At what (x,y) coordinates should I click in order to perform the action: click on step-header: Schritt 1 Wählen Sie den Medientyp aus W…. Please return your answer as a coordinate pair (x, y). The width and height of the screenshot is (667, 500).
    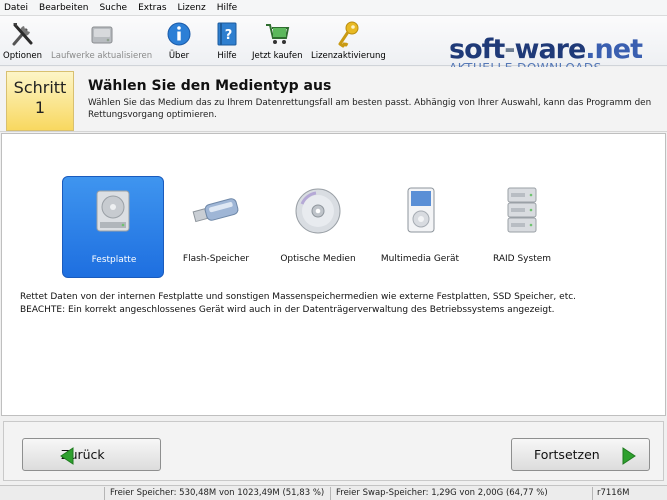
    Looking at the image, I should click on (333, 99).